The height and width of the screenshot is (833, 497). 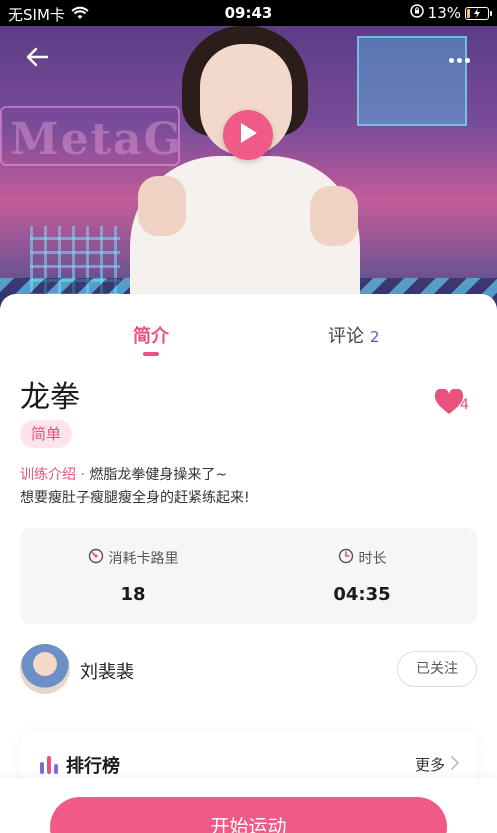 What do you see at coordinates (416, 13) in the screenshot?
I see `orientation-lock-icon` at bounding box center [416, 13].